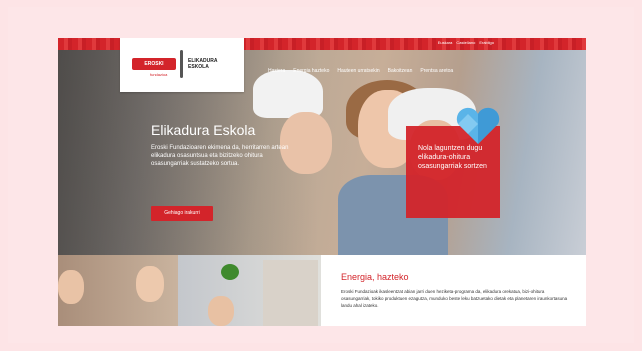  What do you see at coordinates (445, 42) in the screenshot?
I see `lang-link: Euskara` at bounding box center [445, 42].